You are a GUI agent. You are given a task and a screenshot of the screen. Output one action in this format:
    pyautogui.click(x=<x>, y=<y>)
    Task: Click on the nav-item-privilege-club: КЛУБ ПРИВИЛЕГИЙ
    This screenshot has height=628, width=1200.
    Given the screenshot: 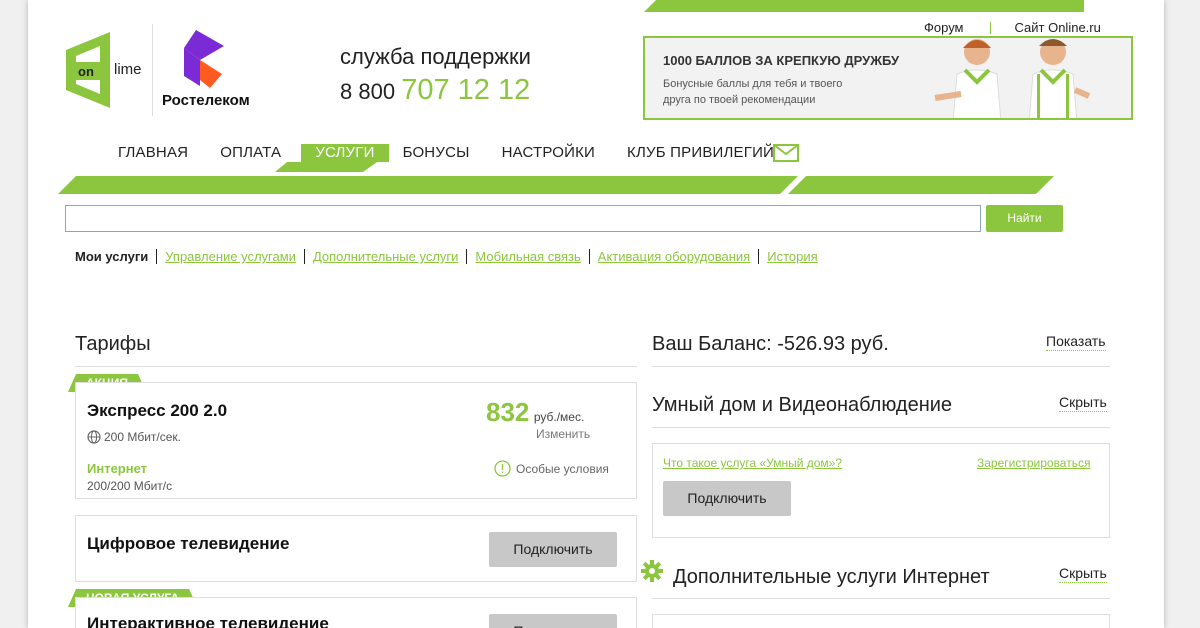 What is the action you would take?
    pyautogui.click(x=700, y=153)
    